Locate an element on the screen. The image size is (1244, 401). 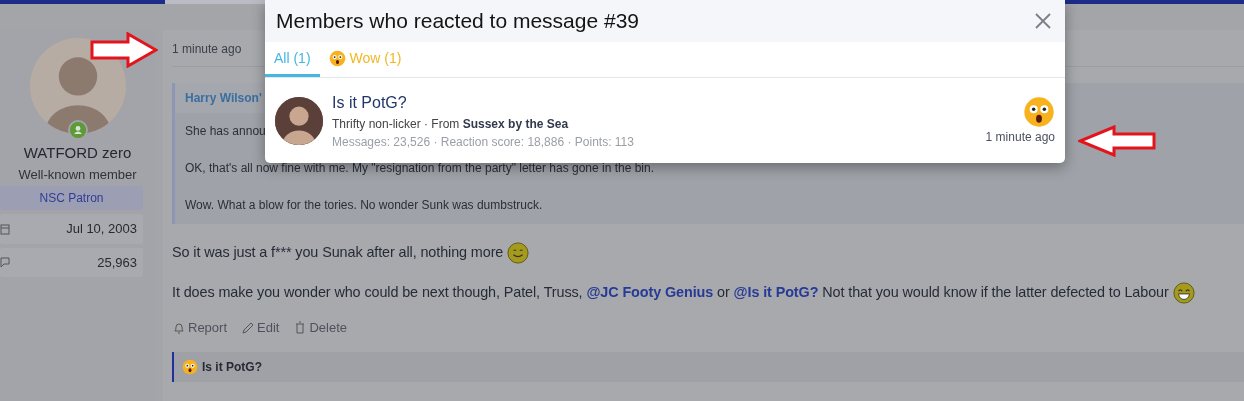
reaction-time: 1 minute ago is located at coordinates (1020, 137).